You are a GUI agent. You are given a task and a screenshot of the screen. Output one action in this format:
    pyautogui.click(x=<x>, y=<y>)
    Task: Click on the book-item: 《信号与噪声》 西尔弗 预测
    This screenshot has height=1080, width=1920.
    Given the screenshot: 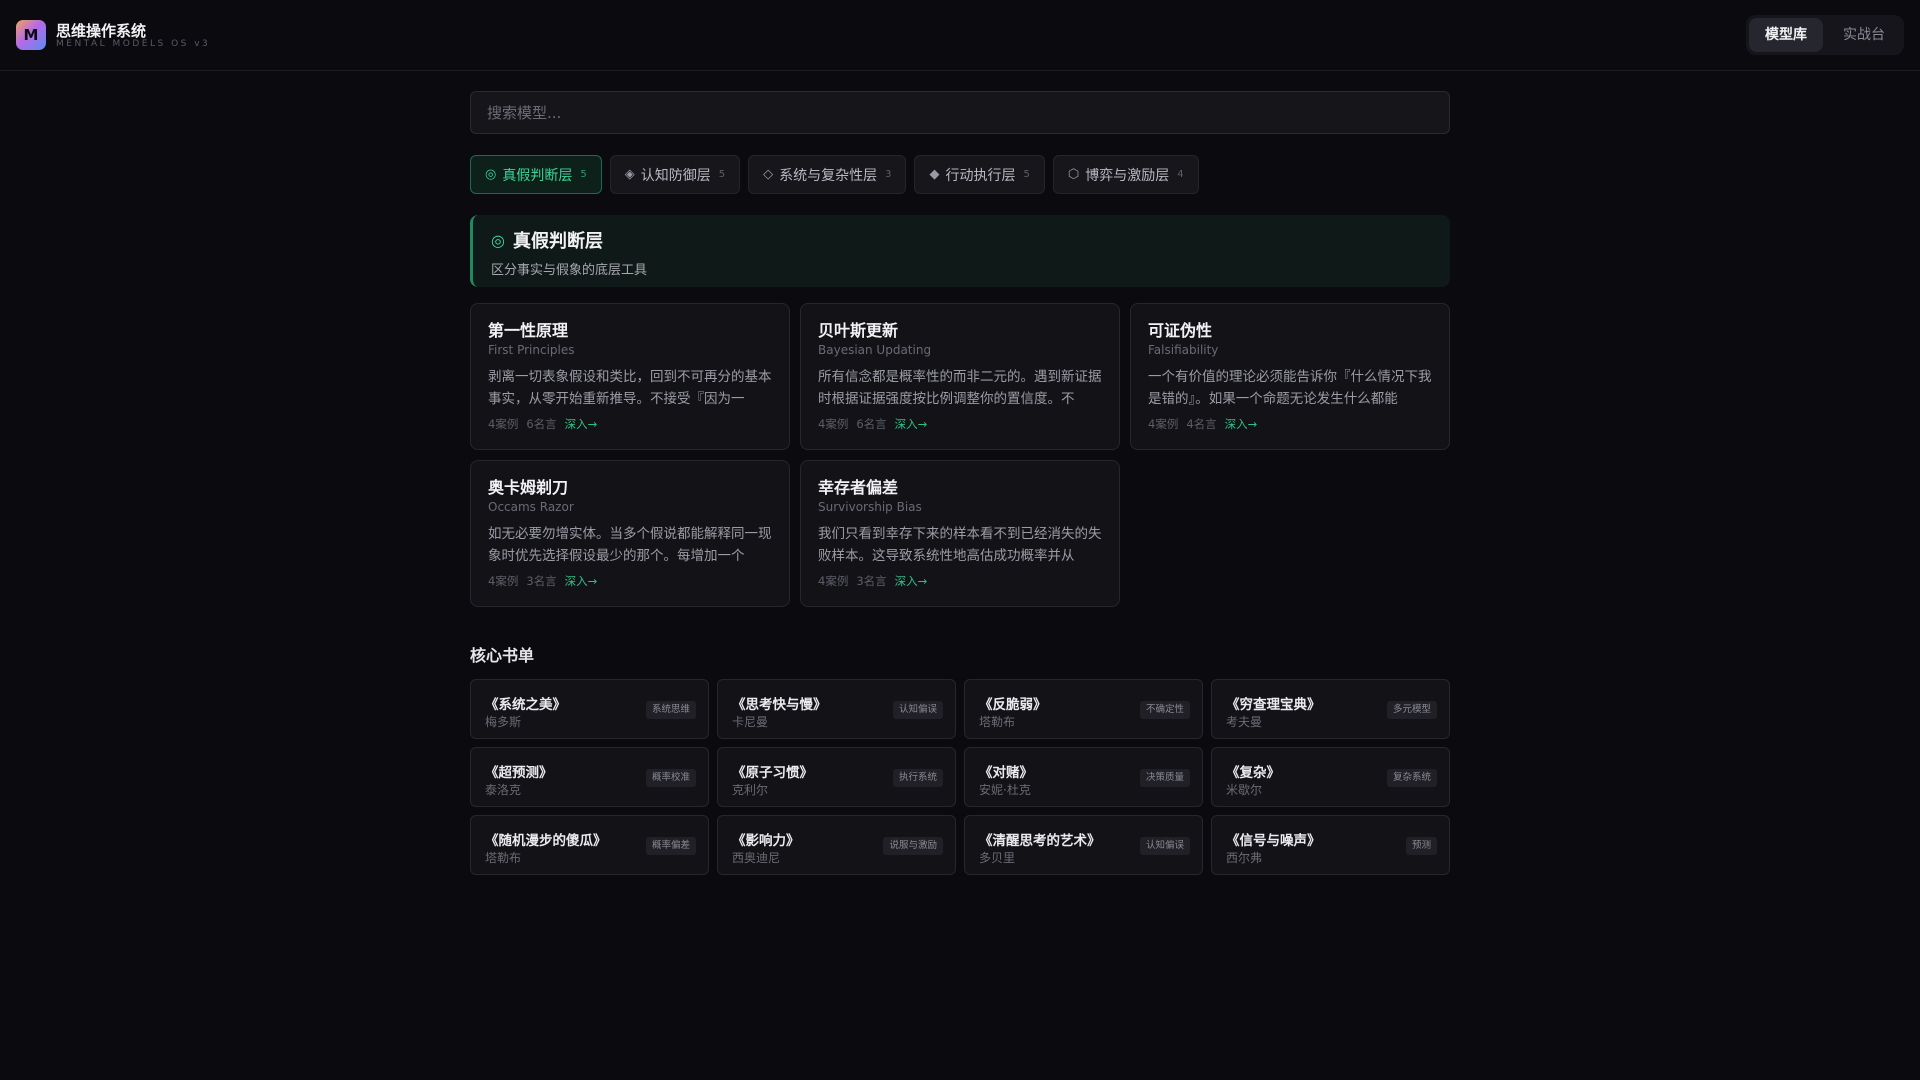 What is the action you would take?
    pyautogui.click(x=1330, y=845)
    